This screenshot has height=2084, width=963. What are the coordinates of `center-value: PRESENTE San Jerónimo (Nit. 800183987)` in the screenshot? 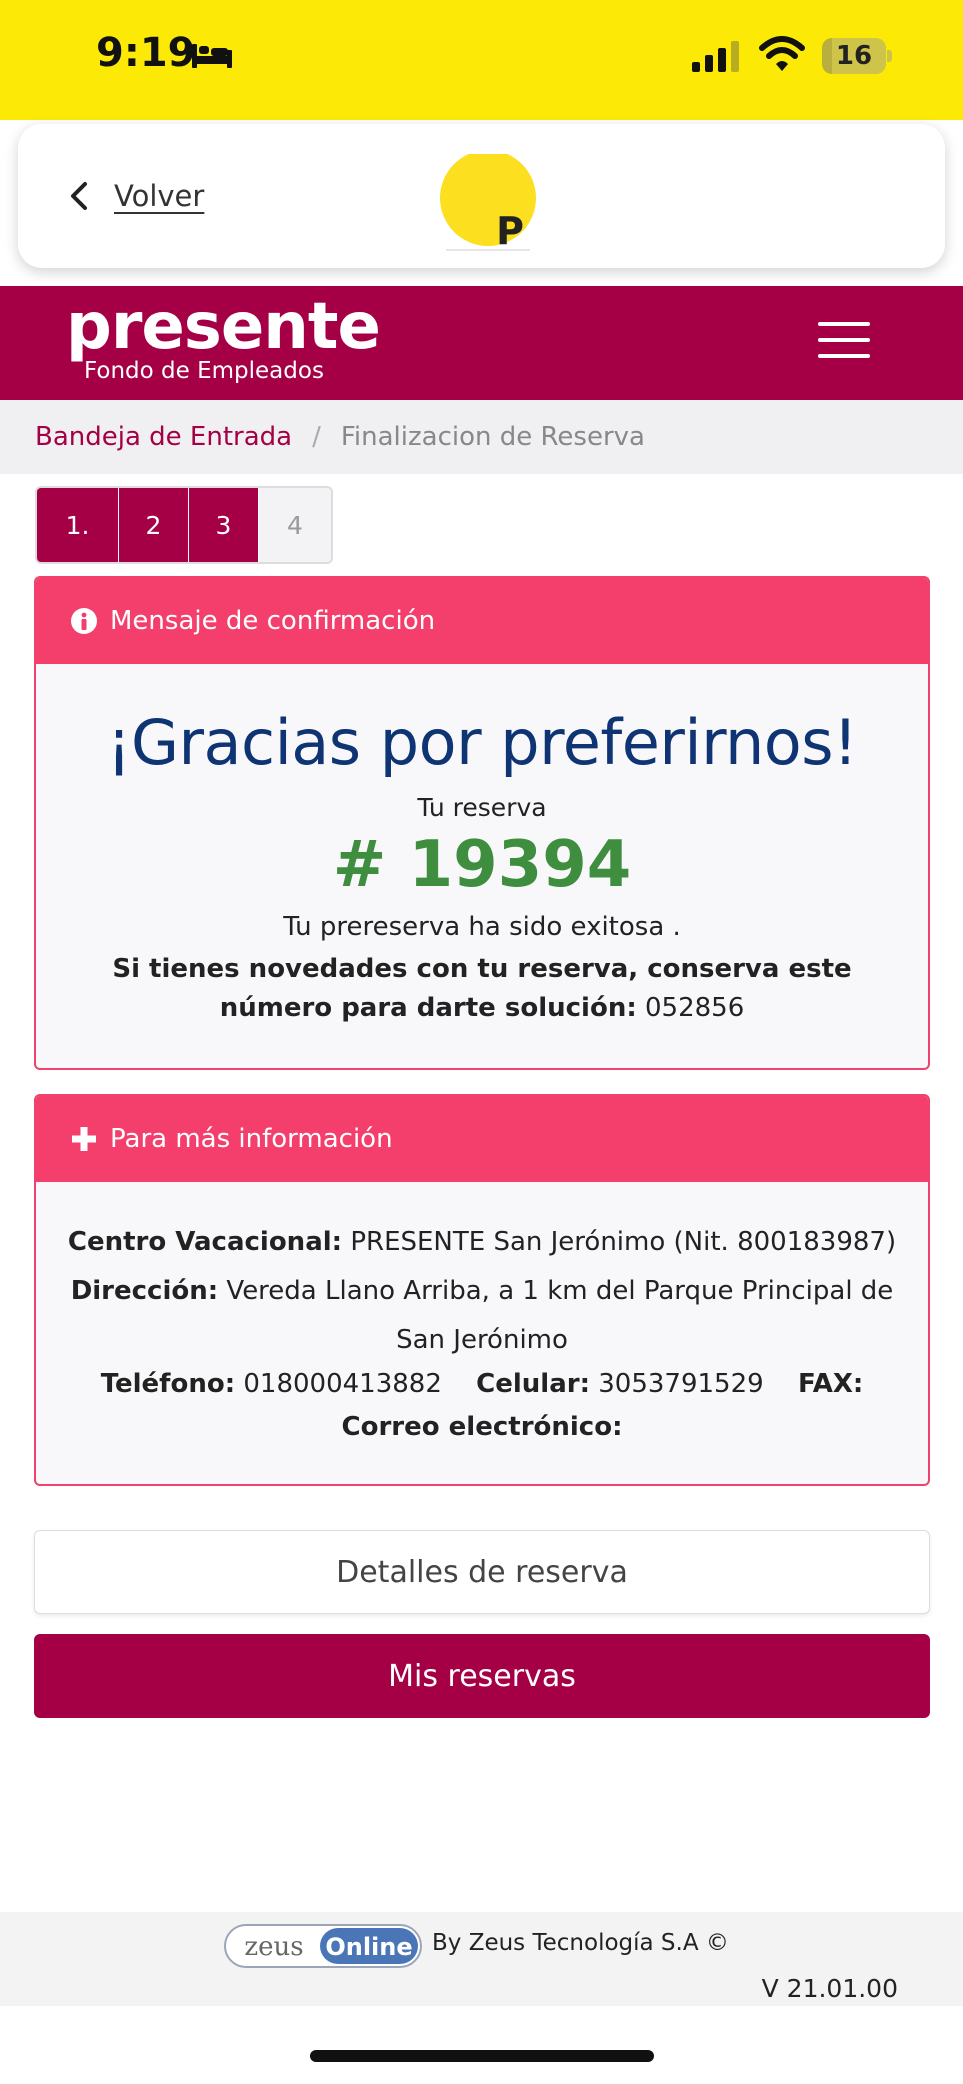 It's located at (623, 1242).